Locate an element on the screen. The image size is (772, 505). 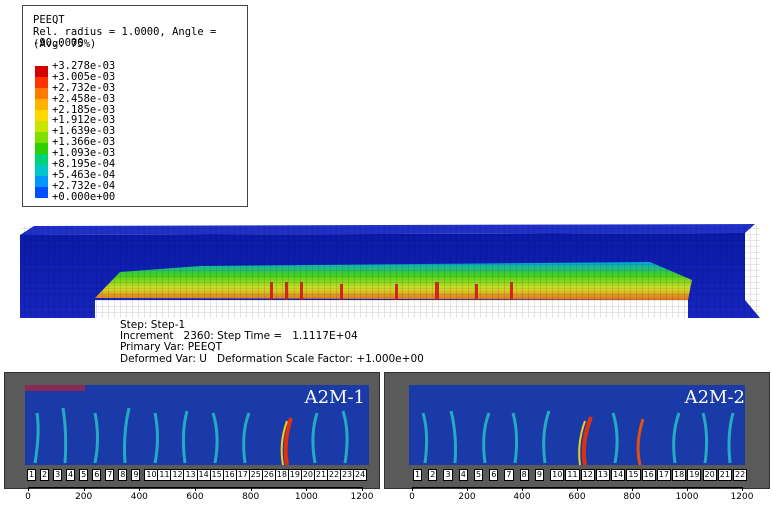
crack-marker: 21 is located at coordinates (724, 475).